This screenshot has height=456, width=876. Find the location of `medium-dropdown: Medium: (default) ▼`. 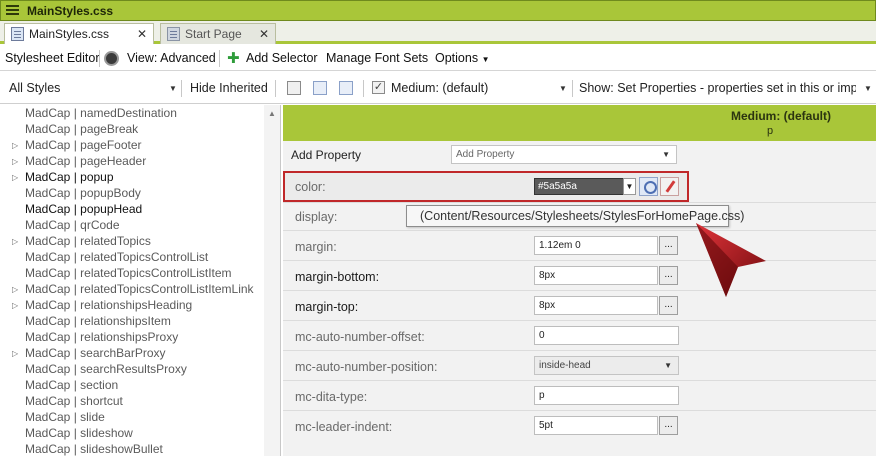

medium-dropdown: Medium: (default) ▼ is located at coordinates (479, 88).